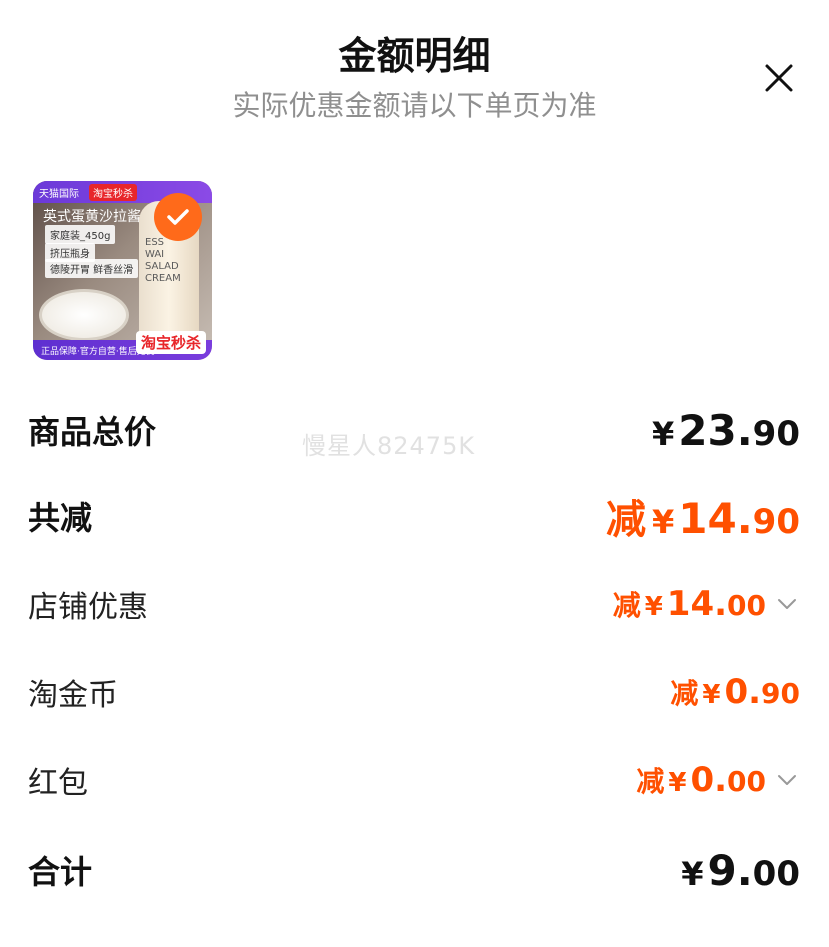  What do you see at coordinates (92, 217) in the screenshot?
I see `thumbnail-product-name: 英式蛋黄沙拉酱` at bounding box center [92, 217].